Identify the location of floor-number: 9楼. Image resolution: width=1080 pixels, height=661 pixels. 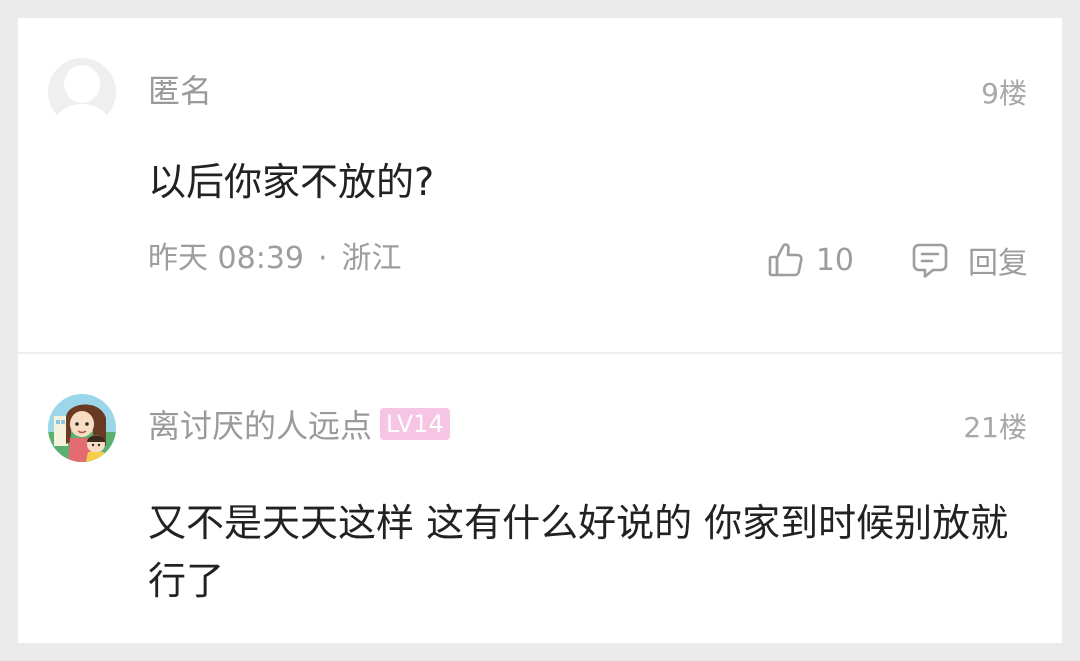
(1004, 93).